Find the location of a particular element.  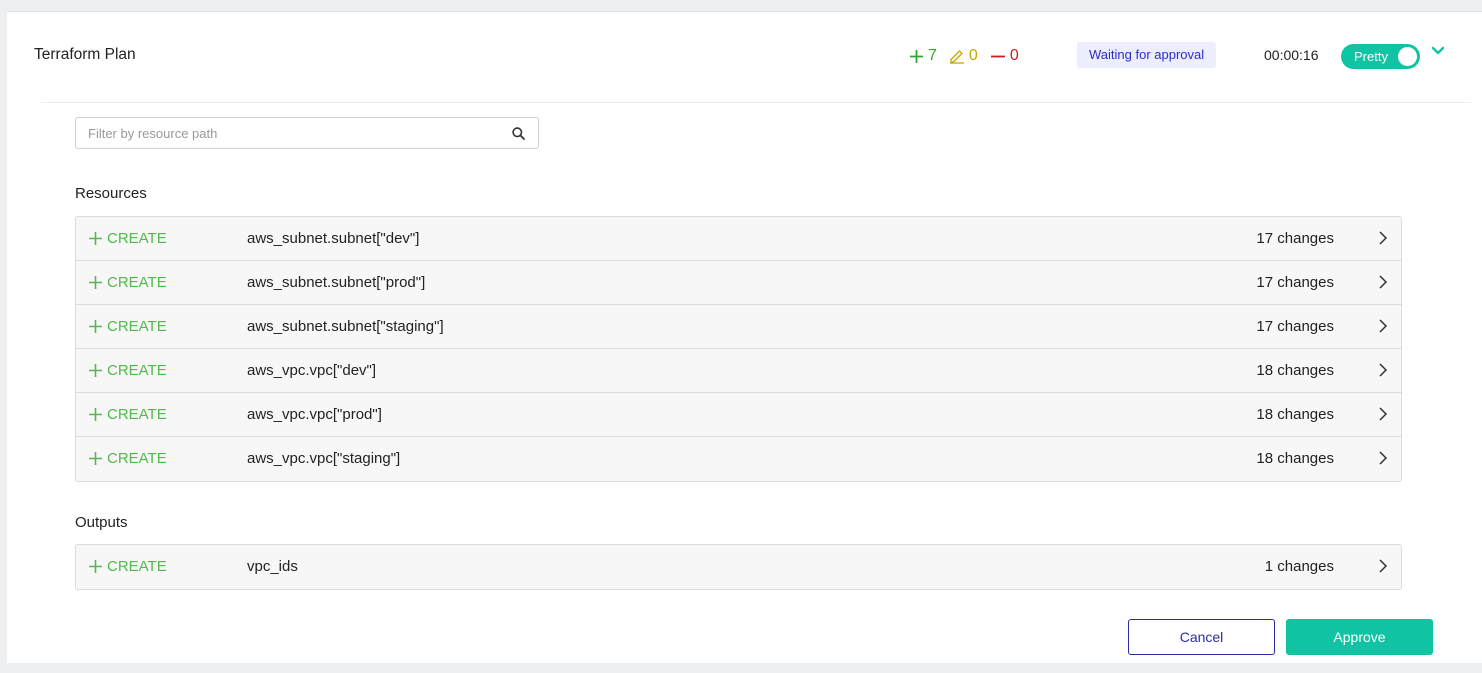

outputs-heading: Outputs is located at coordinates (101, 522).